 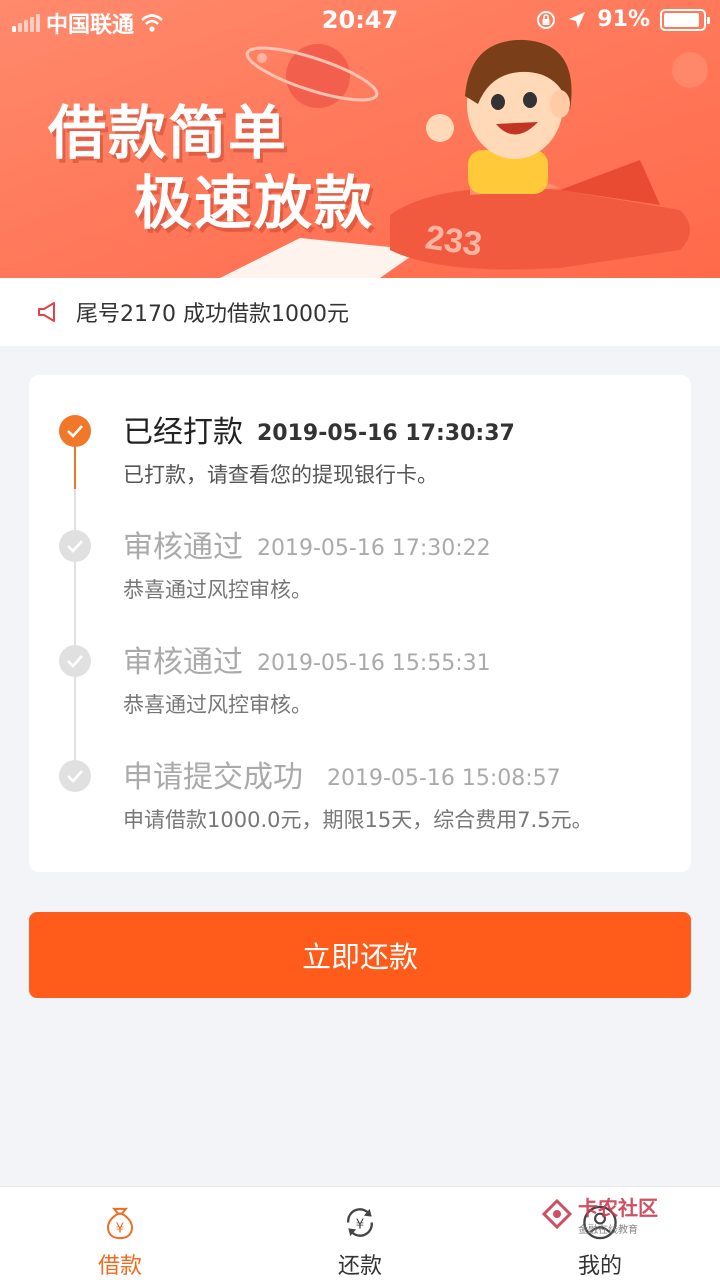 I want to click on tab-borrow: ¥ 借款, so click(x=120, y=1233).